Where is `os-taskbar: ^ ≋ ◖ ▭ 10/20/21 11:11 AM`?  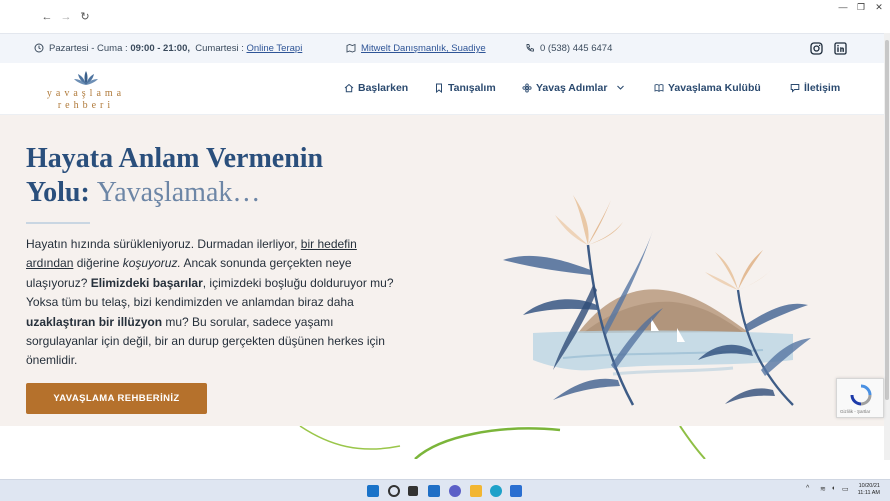 os-taskbar: ^ ≋ ◖ ▭ 10/20/21 11:11 AM is located at coordinates (445, 490).